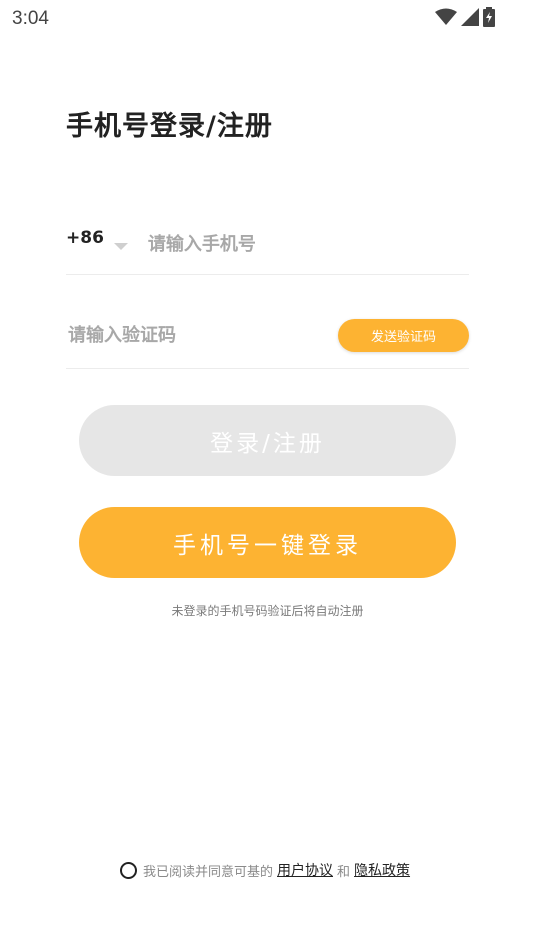 This screenshot has height=951, width=535. I want to click on phone-input, so click(272, 244).